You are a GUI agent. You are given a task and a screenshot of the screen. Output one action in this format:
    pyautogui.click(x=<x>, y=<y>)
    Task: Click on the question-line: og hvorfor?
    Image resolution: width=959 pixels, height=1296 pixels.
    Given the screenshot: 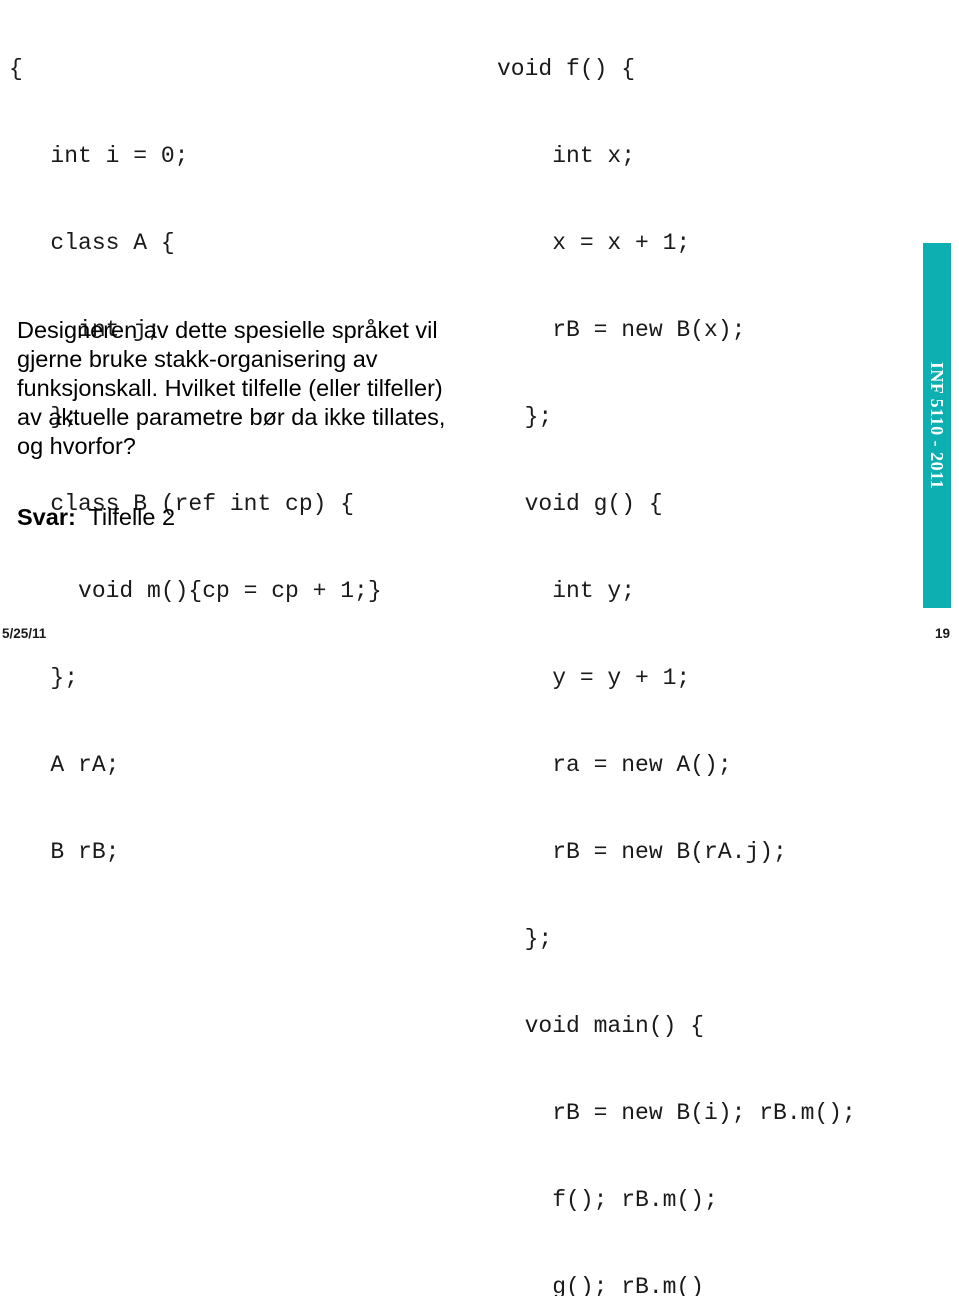 What is the action you would take?
    pyautogui.click(x=76, y=446)
    